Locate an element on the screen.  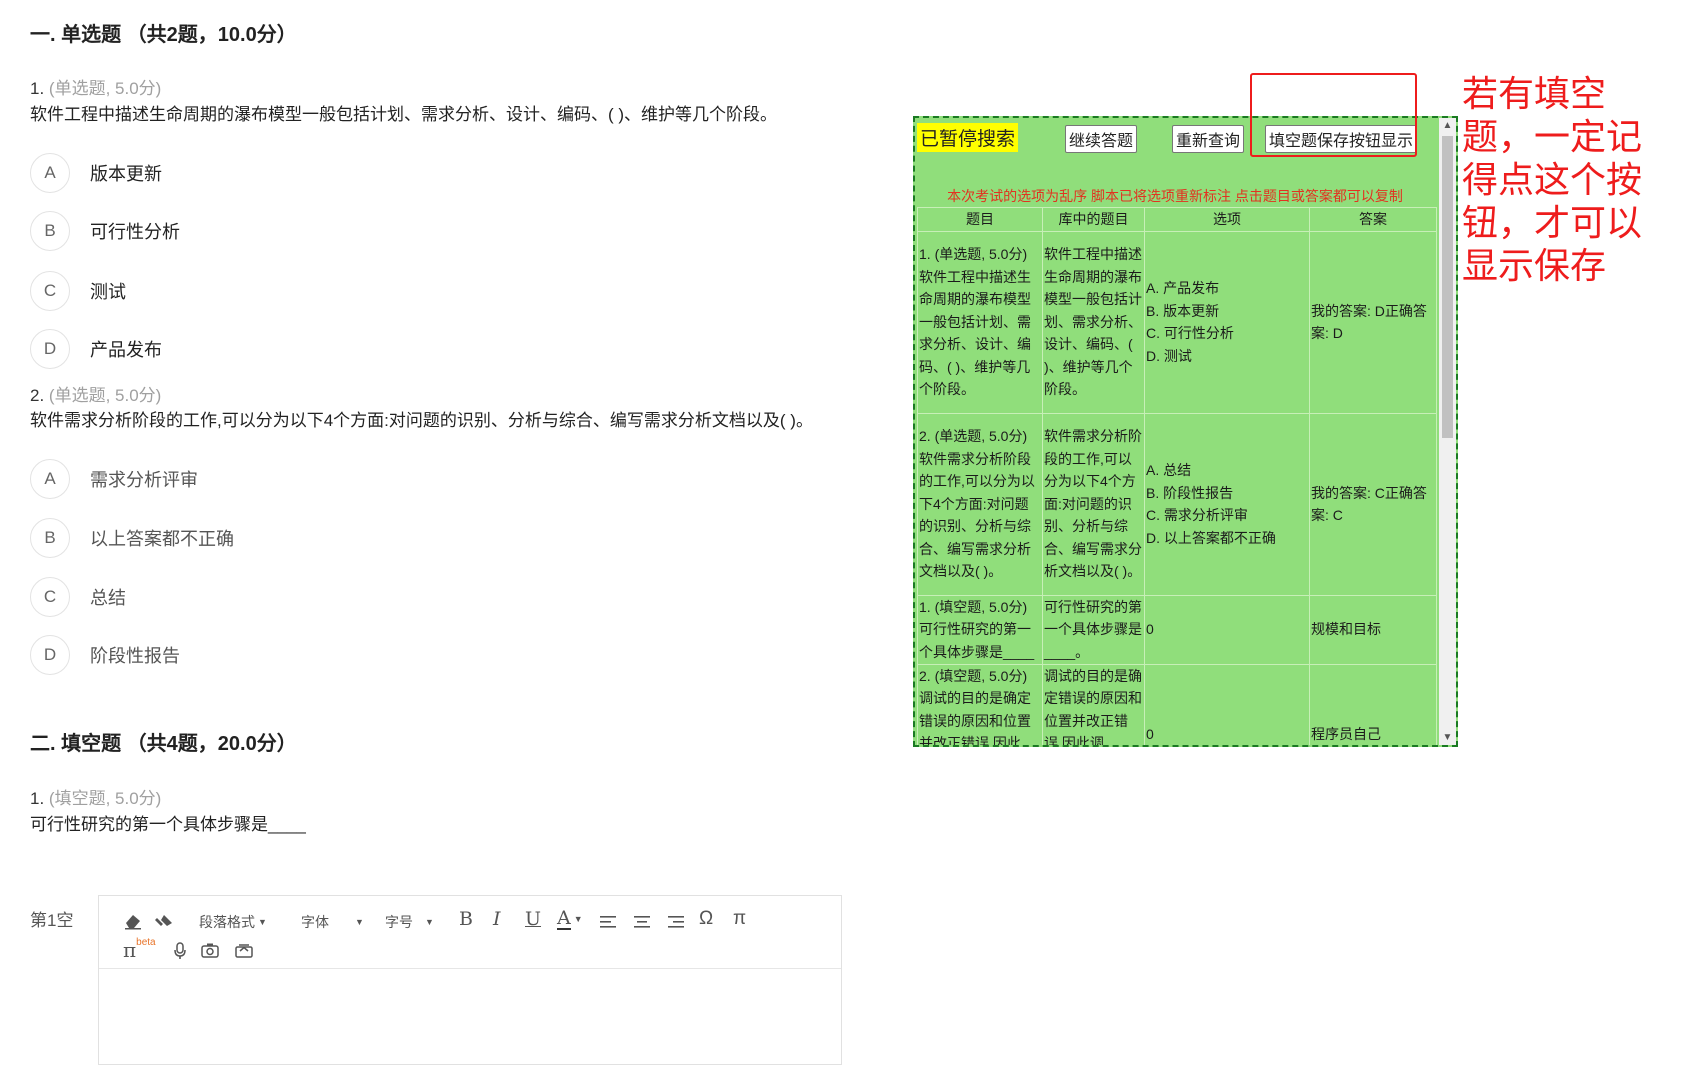
formula-beta-button: π beta is located at coordinates (139, 949).